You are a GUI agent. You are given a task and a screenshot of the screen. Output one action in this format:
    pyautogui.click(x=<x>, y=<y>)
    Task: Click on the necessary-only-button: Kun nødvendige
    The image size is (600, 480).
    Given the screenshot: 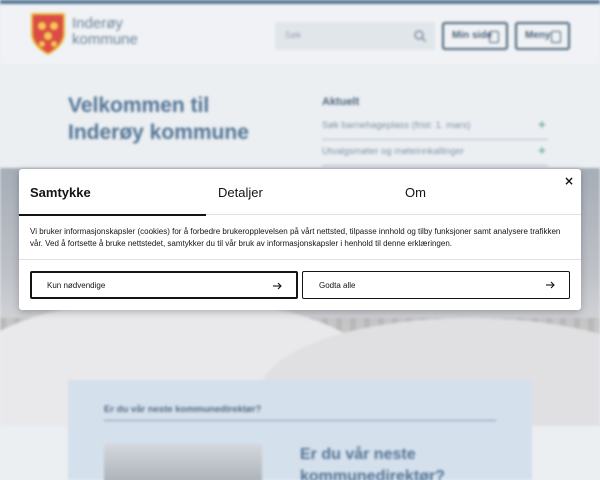 What is the action you would take?
    pyautogui.click(x=164, y=285)
    